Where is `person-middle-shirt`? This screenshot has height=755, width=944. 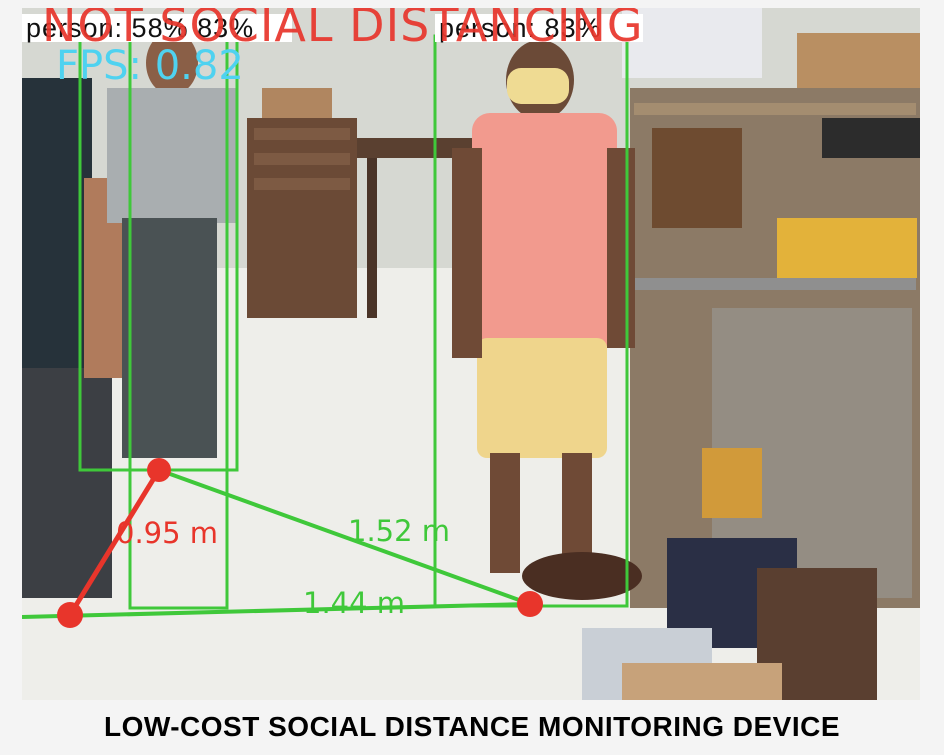 person-middle-shirt is located at coordinates (172, 155).